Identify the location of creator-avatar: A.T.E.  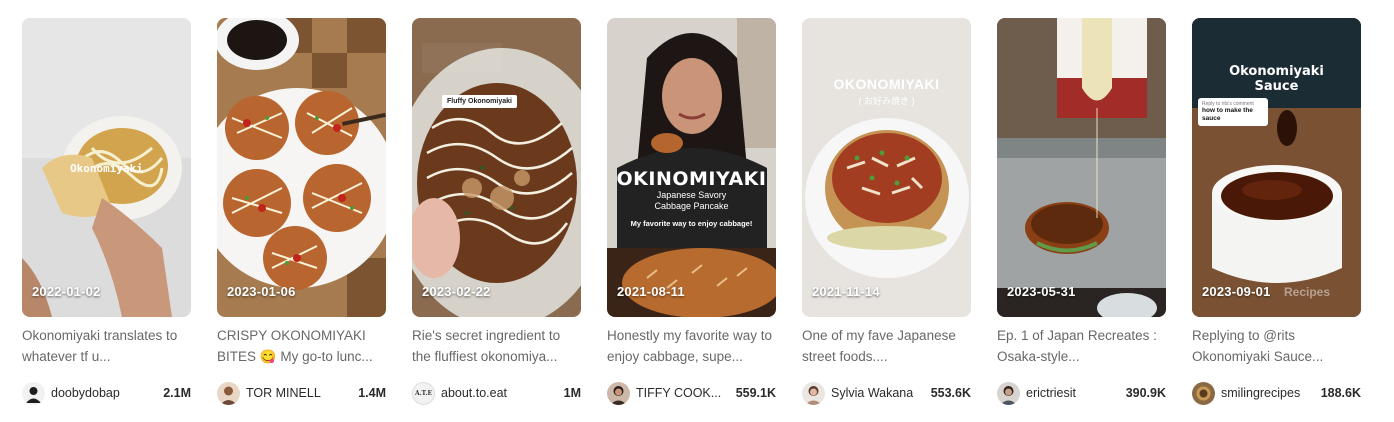
(423, 393).